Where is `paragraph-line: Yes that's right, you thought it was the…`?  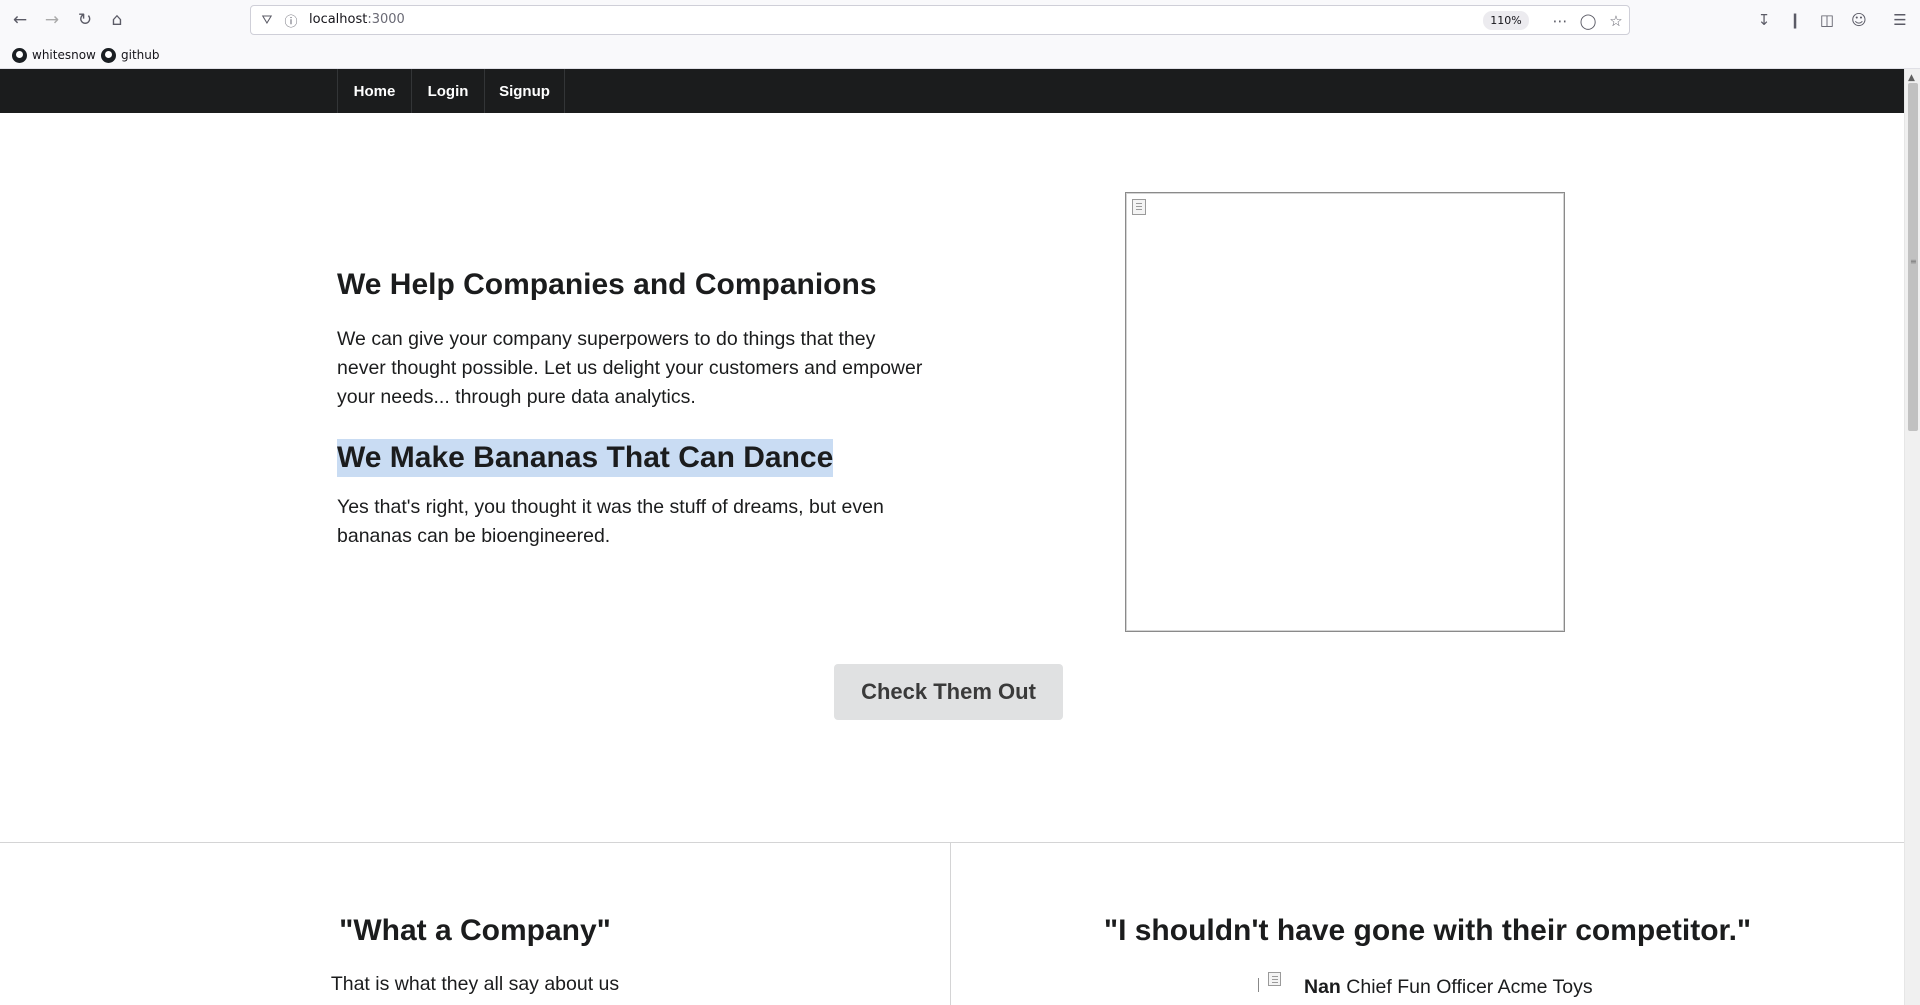
paragraph-line: Yes that's right, you thought it was the… is located at coordinates (610, 507).